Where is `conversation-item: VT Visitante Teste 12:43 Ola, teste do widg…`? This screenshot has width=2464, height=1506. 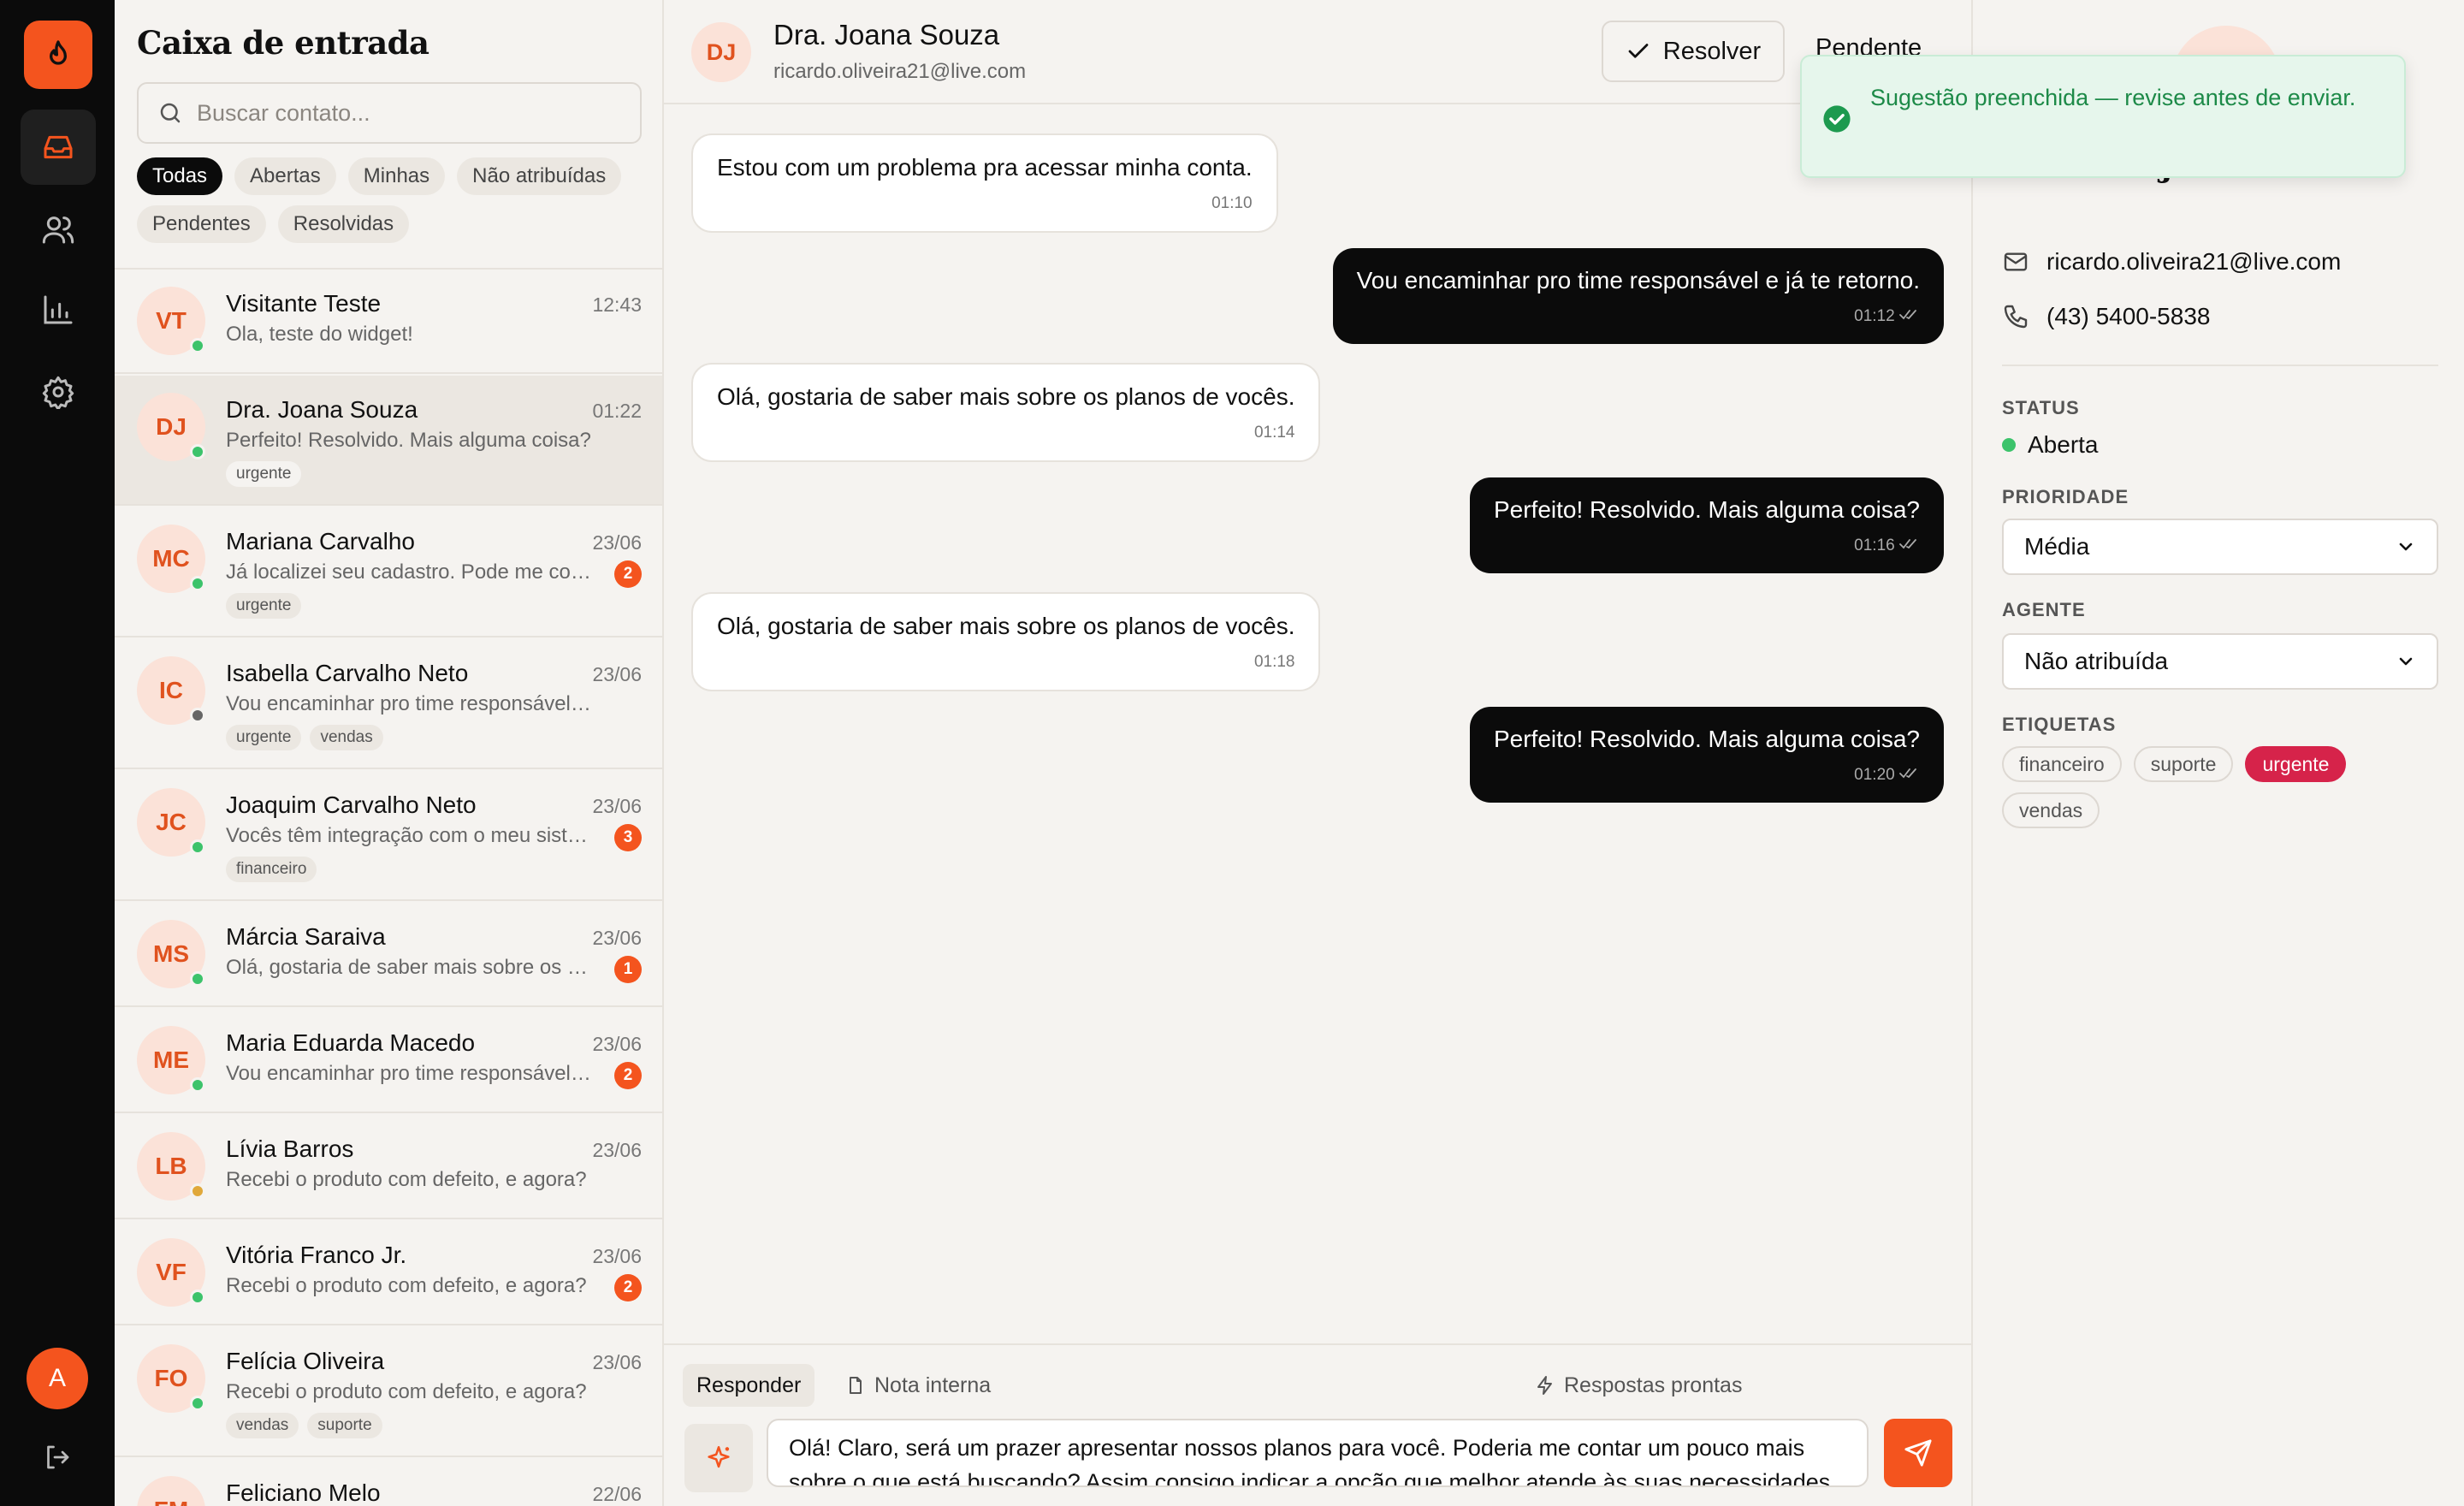
conversation-item: VT Visitante Teste 12:43 Ola, teste do widg… is located at coordinates (388, 322).